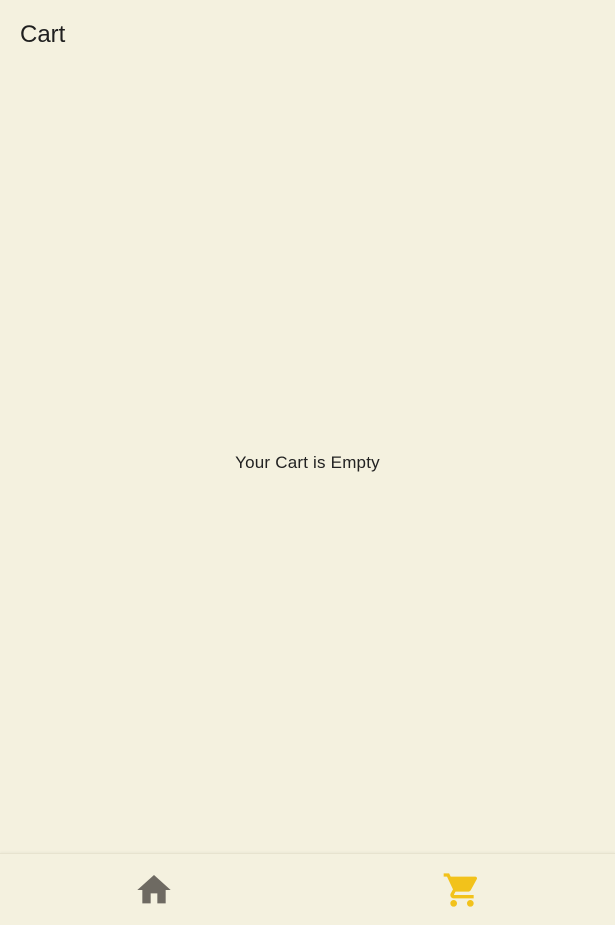  I want to click on empty-cart-message: Your Cart is Empty, so click(307, 462).